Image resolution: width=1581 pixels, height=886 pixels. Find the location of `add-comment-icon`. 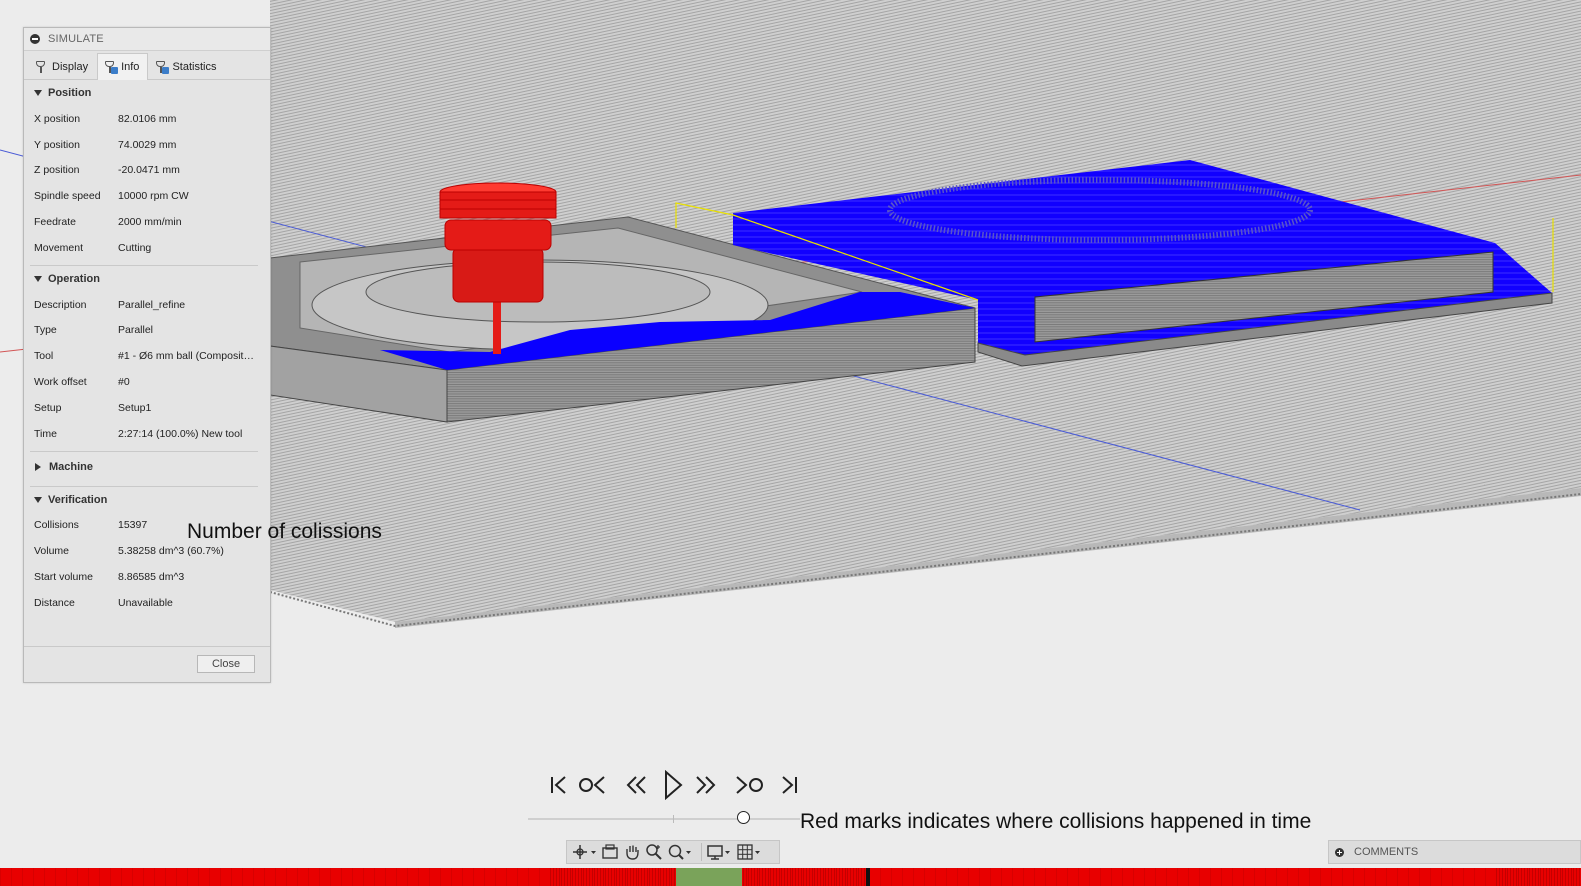

add-comment-icon is located at coordinates (1339, 852).